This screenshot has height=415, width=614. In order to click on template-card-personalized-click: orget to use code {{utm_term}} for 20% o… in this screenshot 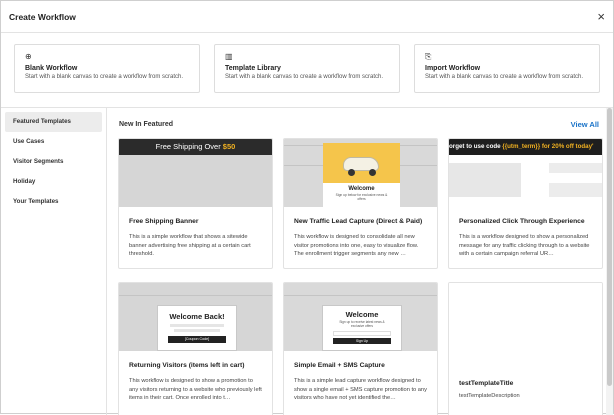, I will do `click(525, 203)`.